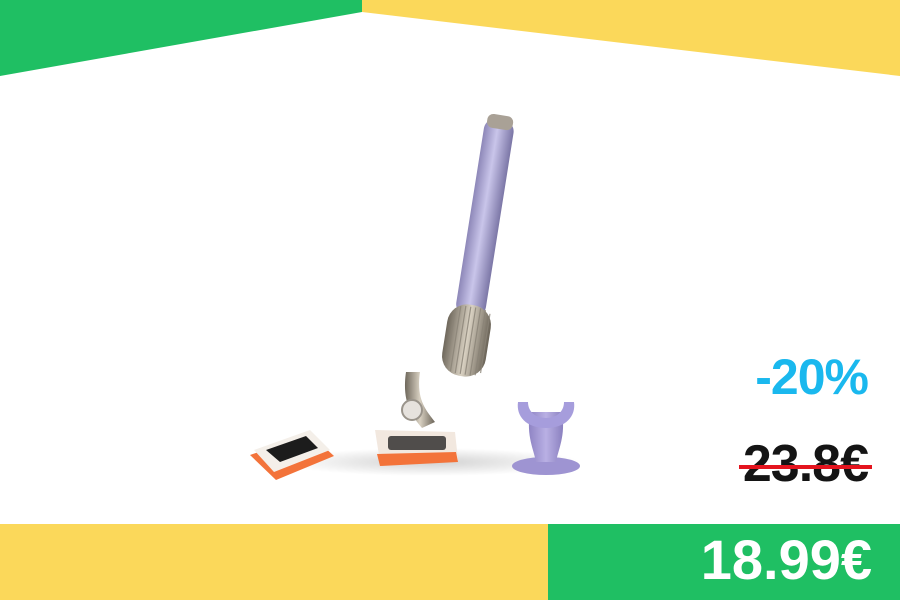 This screenshot has height=600, width=900. Describe the element at coordinates (274, 562) in the screenshot. I see `bottom-yellow-band` at that location.